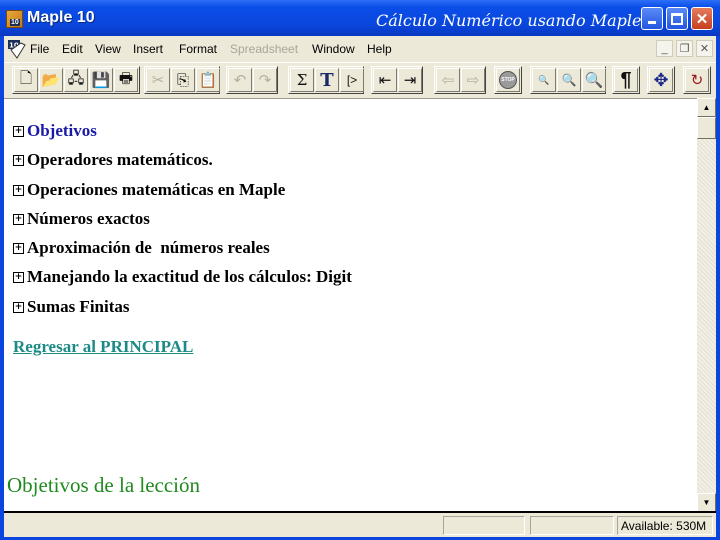  I want to click on text-input-button: T, so click(327, 80).